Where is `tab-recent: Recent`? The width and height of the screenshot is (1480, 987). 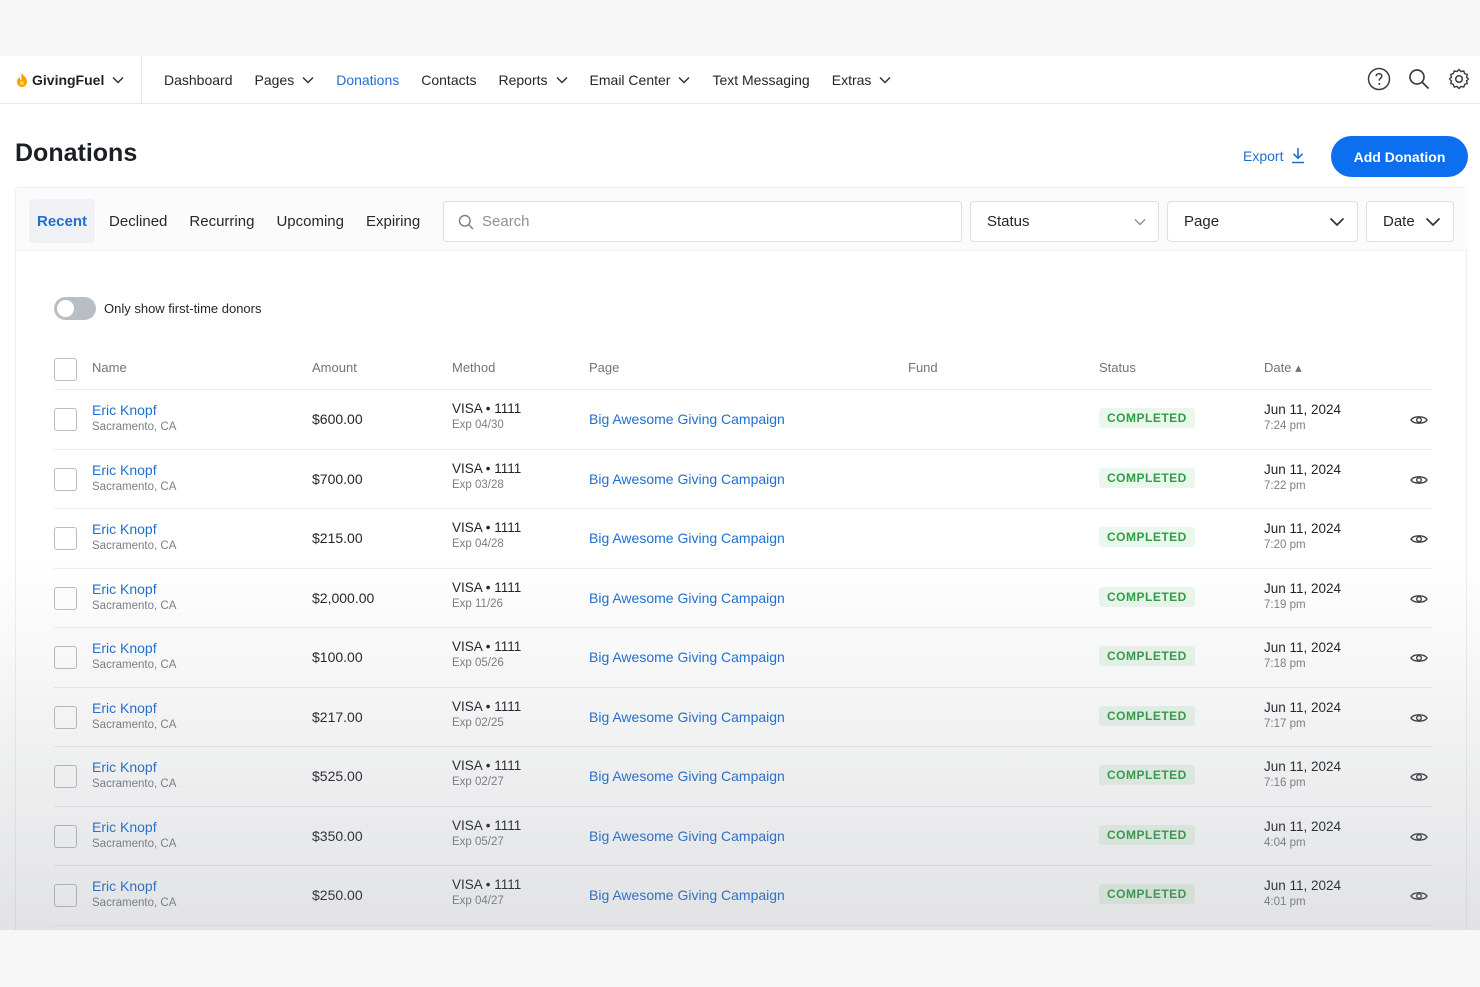 tab-recent: Recent is located at coordinates (62, 221).